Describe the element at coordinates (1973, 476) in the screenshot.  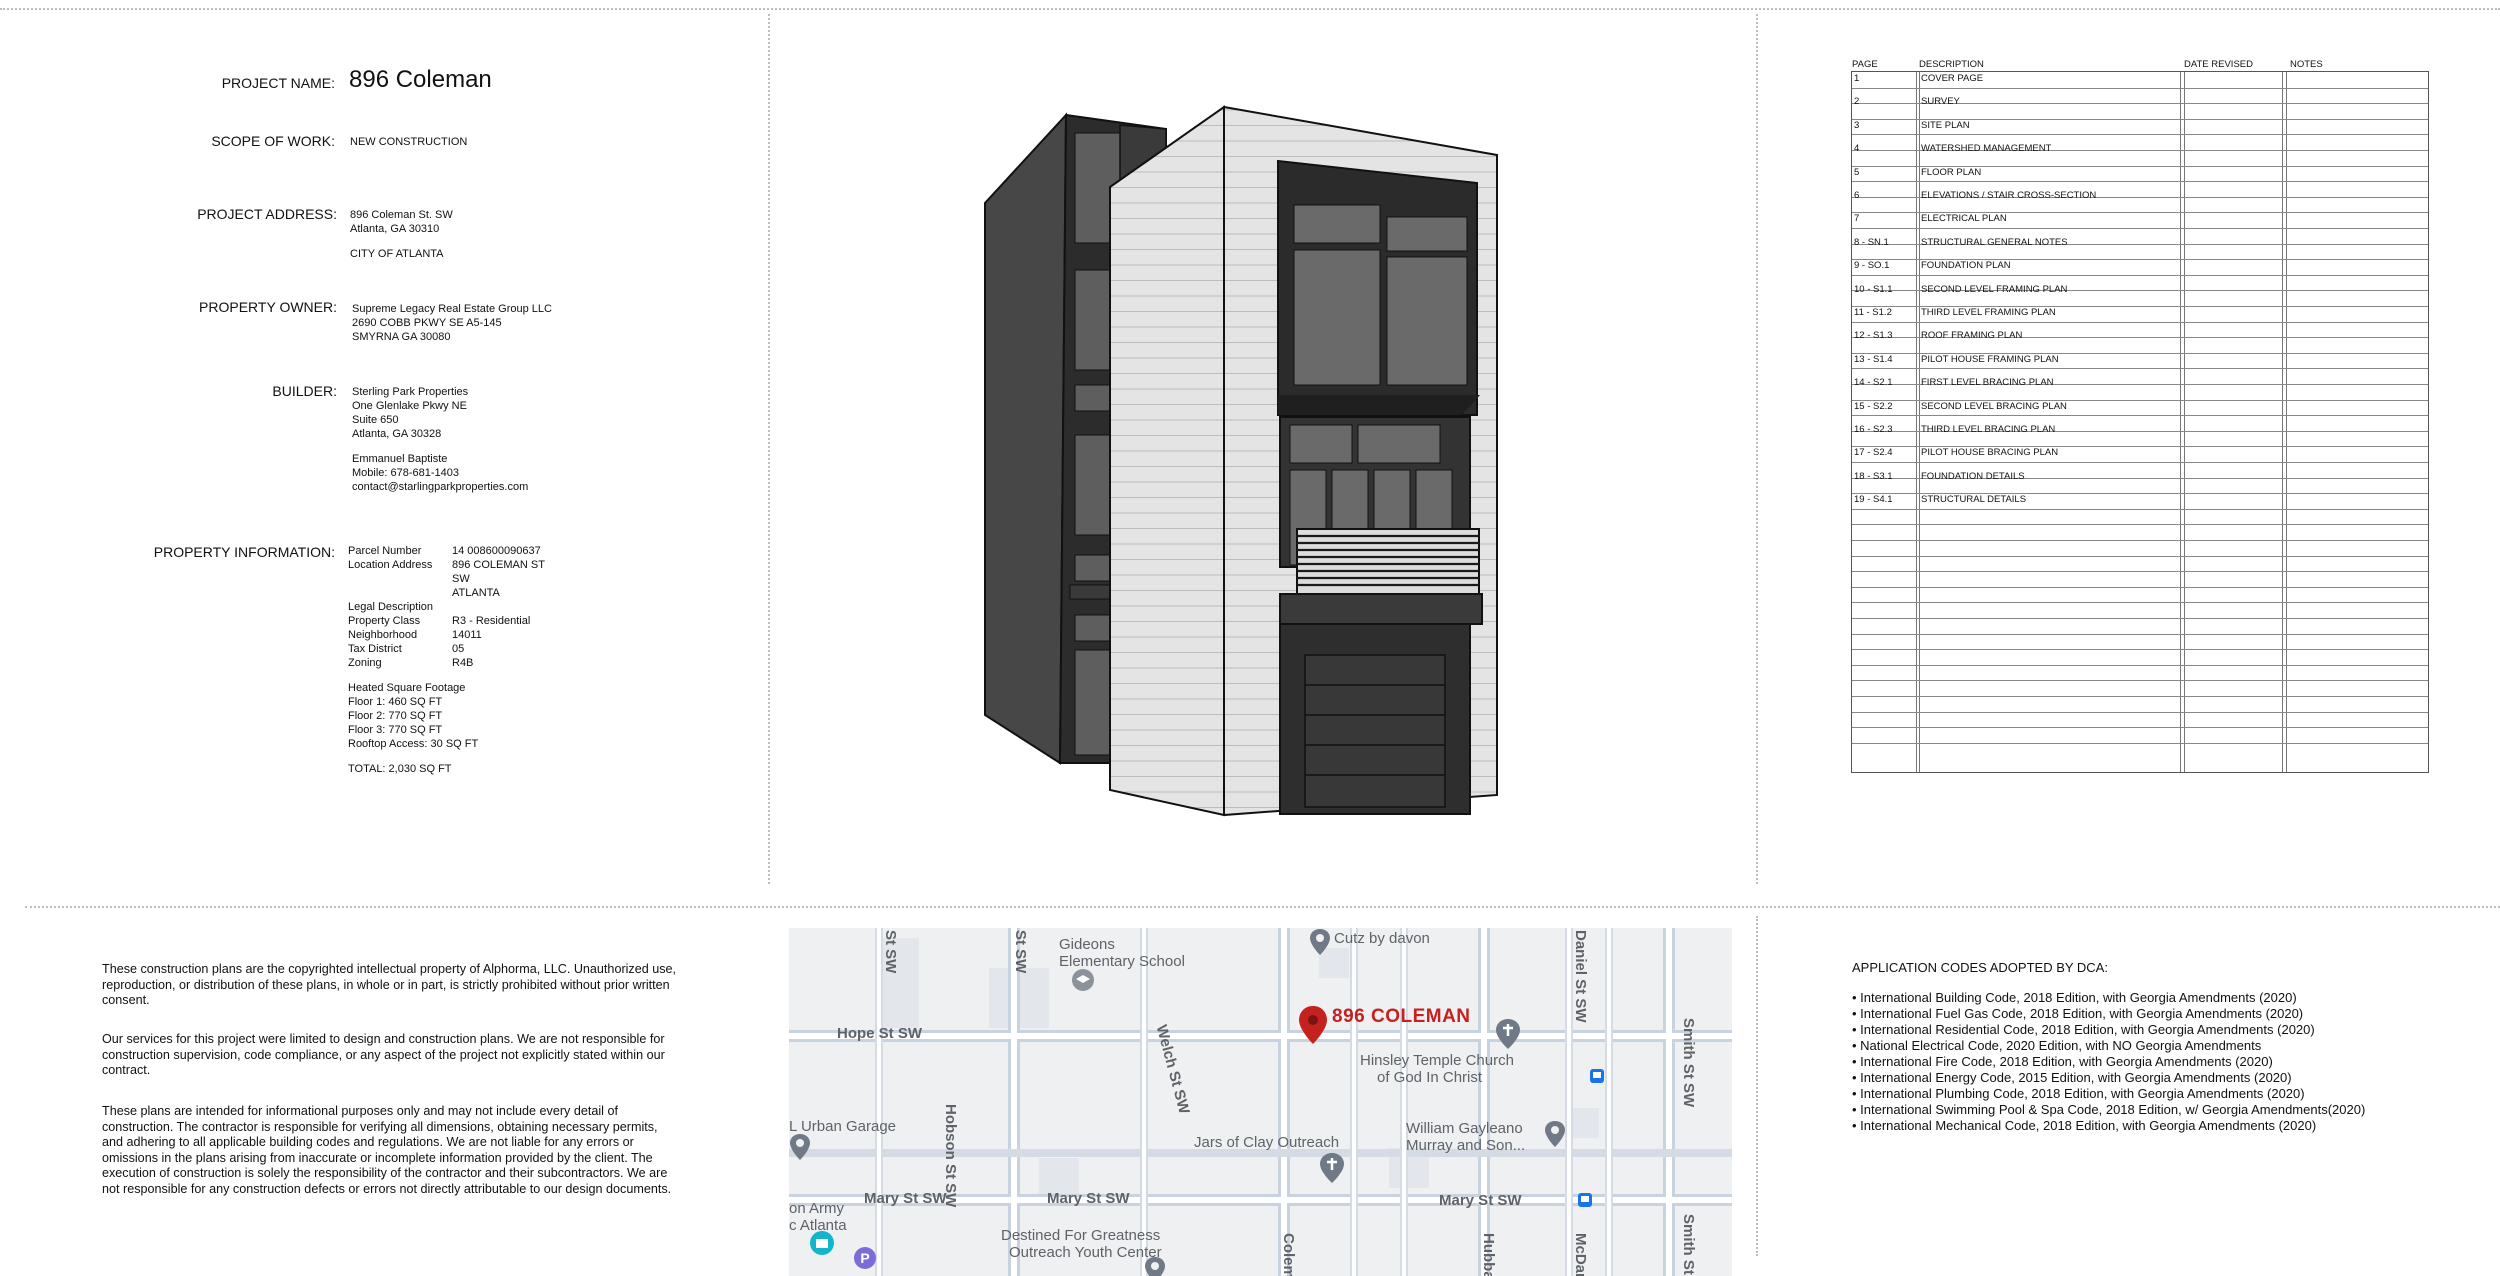
I see `index-description: FOUNDATION DETAILS` at that location.